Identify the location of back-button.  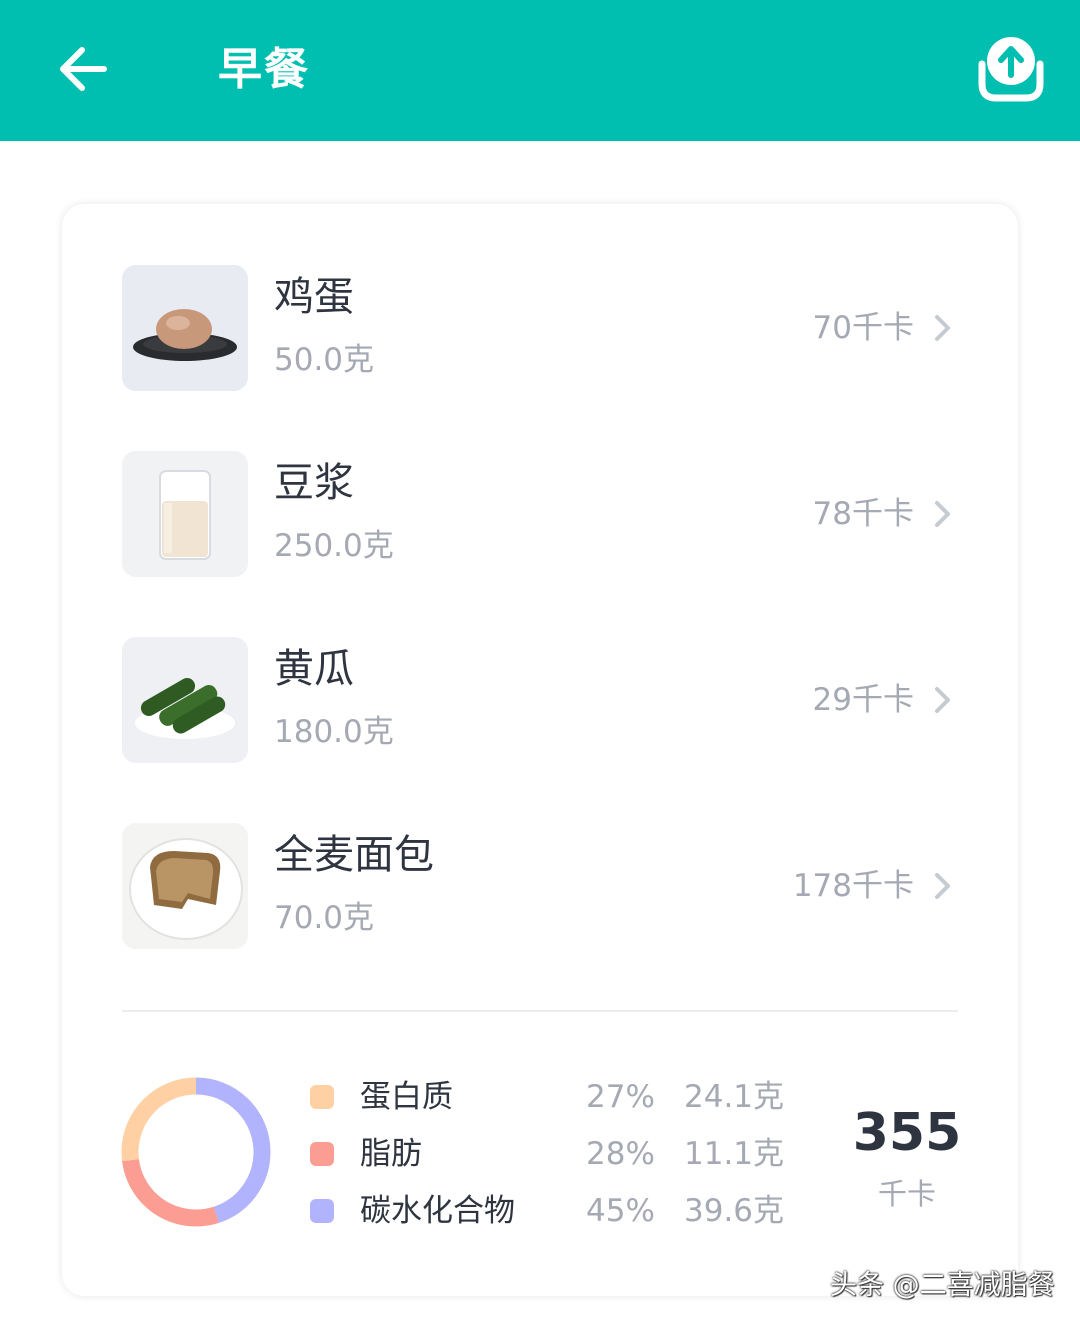
(84, 69).